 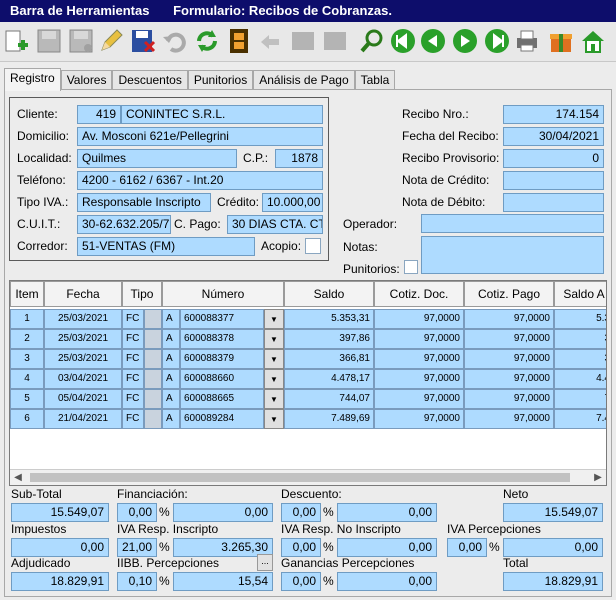 I want to click on cell-saldo: 5.353,31, so click(x=329, y=319).